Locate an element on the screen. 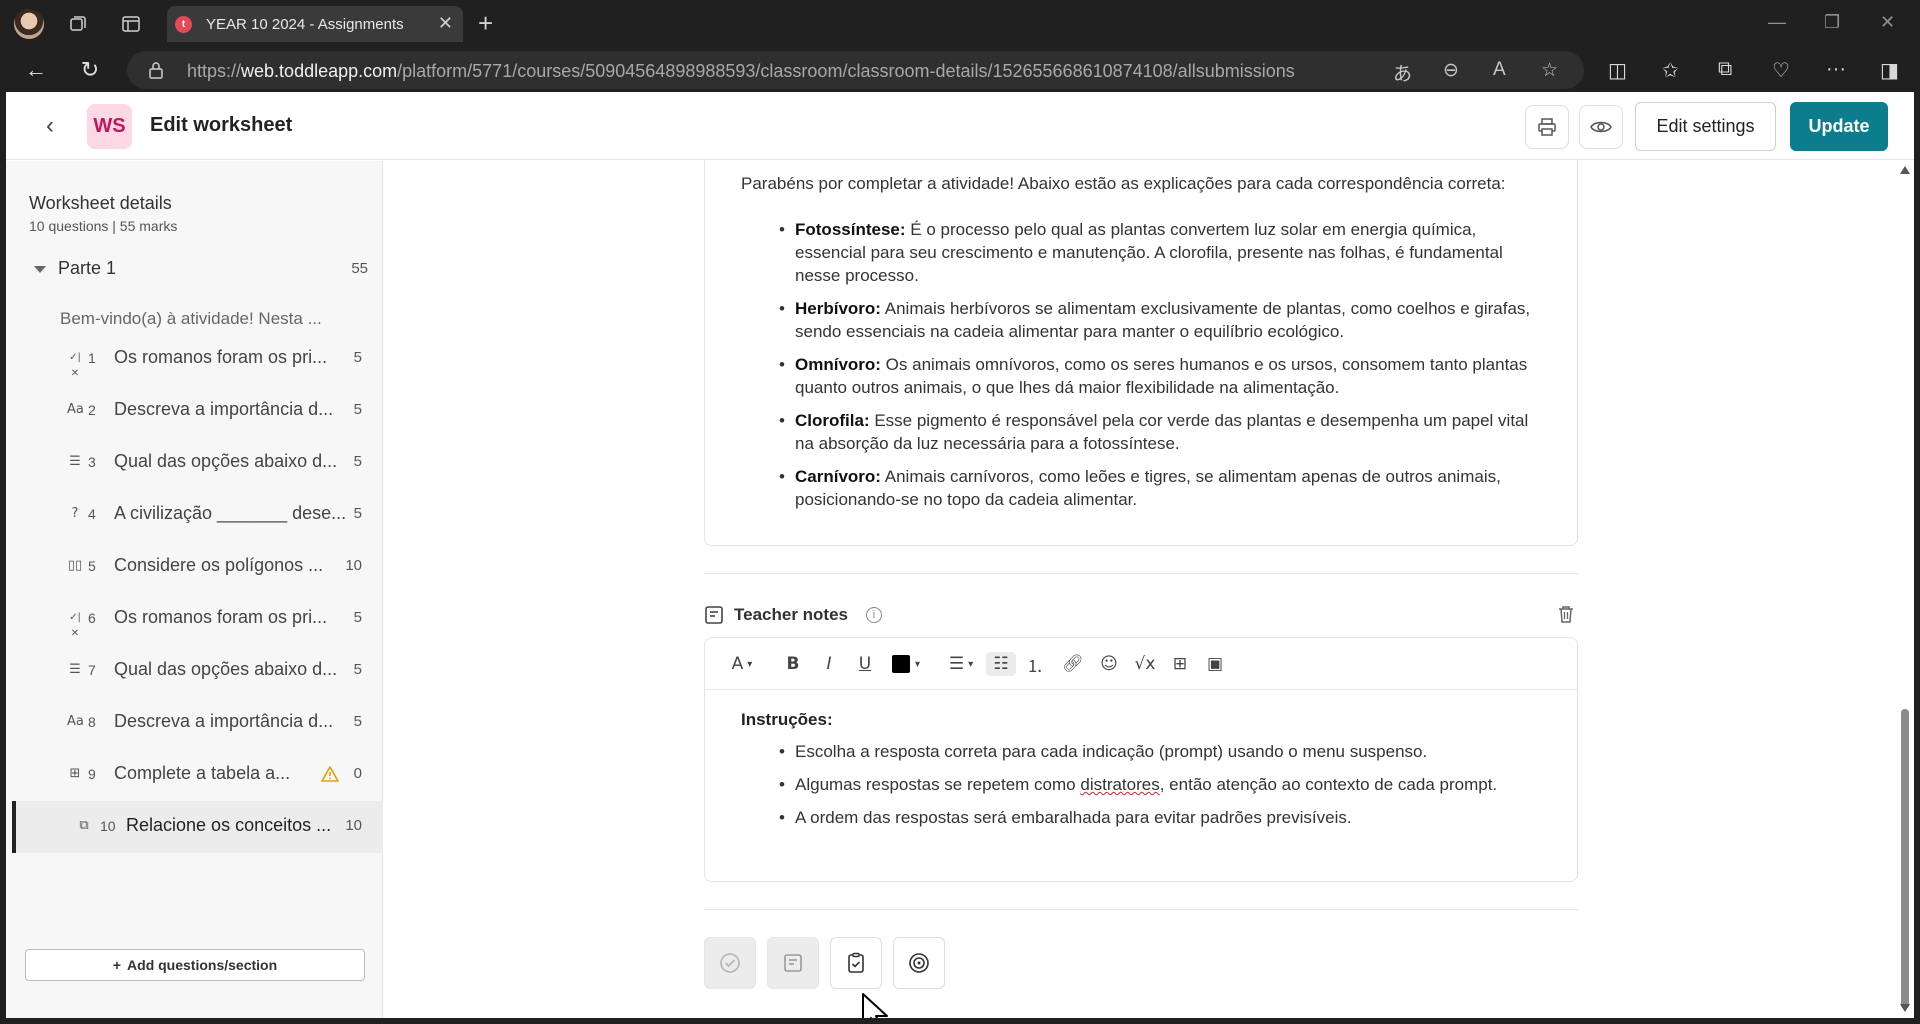 Image resolution: width=1920 pixels, height=1024 pixels. page-header: ‹ WS Edit worksheet Edit settings Update is located at coordinates (960, 126).